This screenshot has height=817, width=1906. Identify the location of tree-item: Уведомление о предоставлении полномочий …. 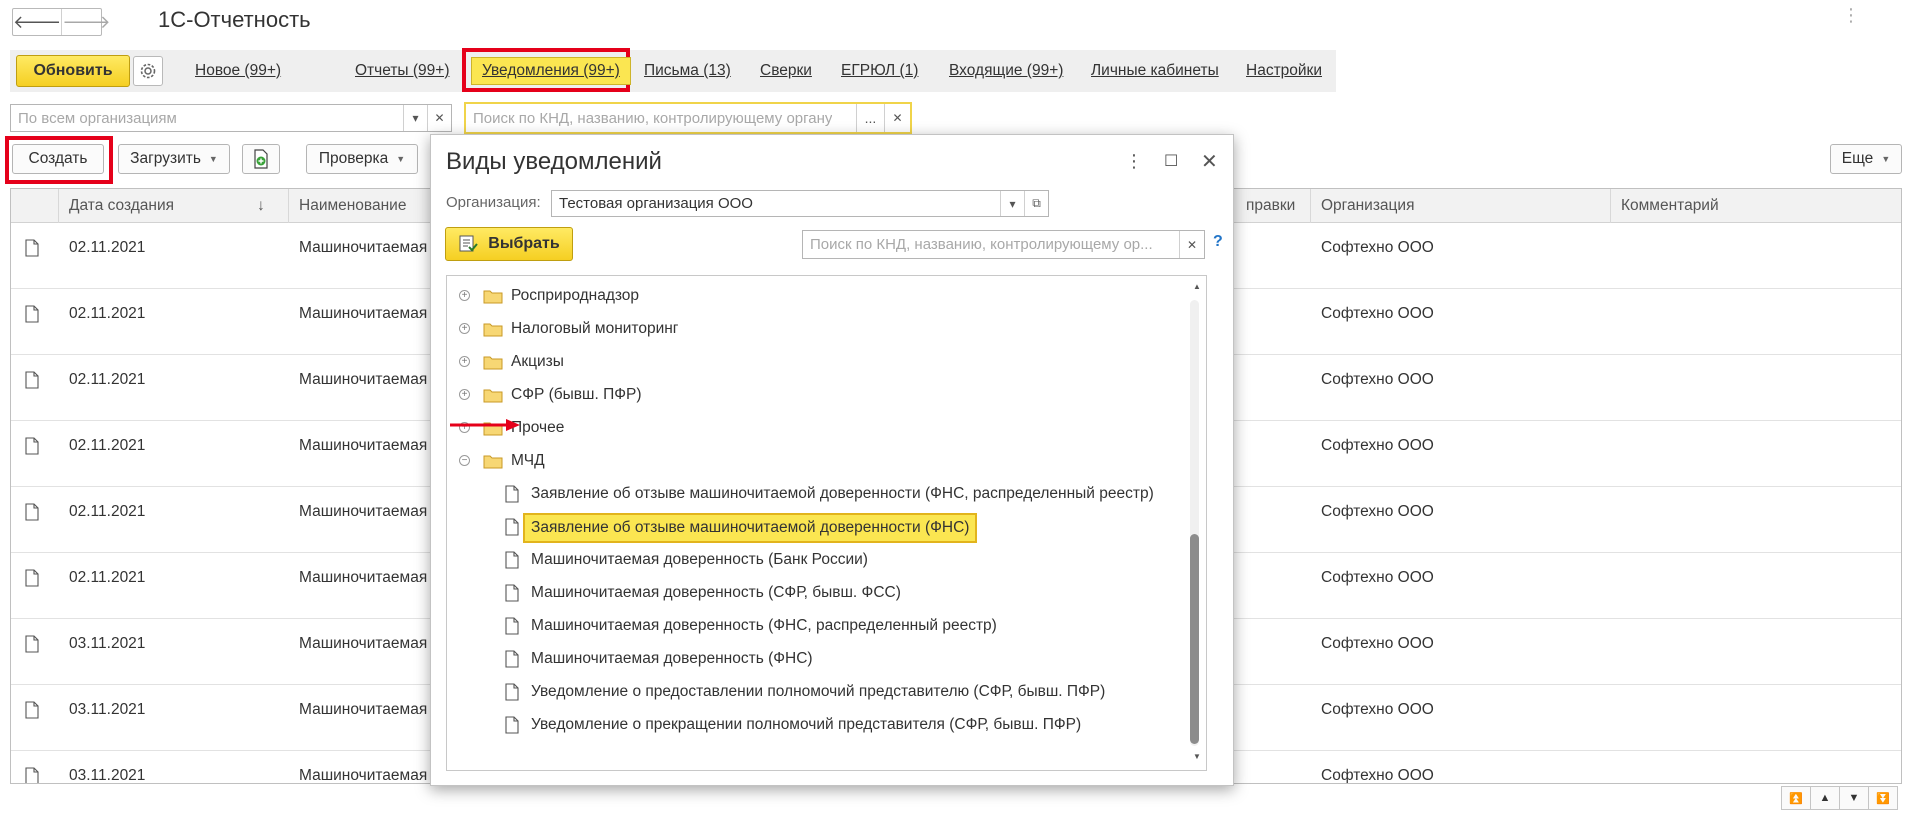
(826, 692).